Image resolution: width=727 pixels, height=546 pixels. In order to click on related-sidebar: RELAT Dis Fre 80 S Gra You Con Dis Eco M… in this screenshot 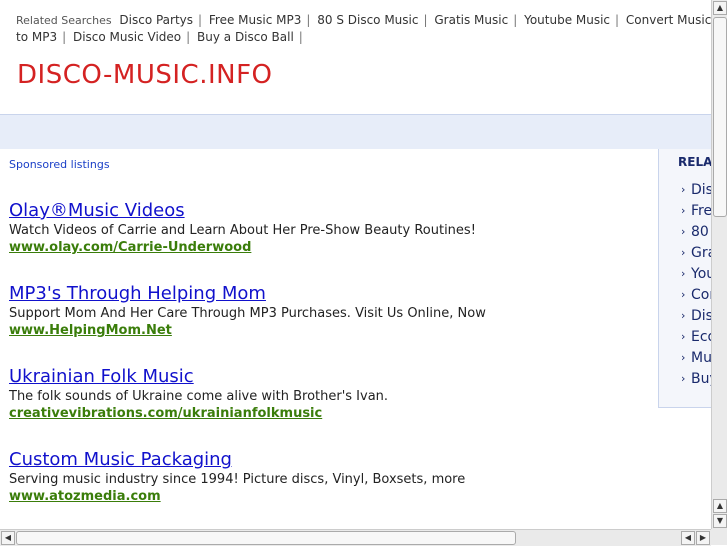, I will do `click(684, 278)`.